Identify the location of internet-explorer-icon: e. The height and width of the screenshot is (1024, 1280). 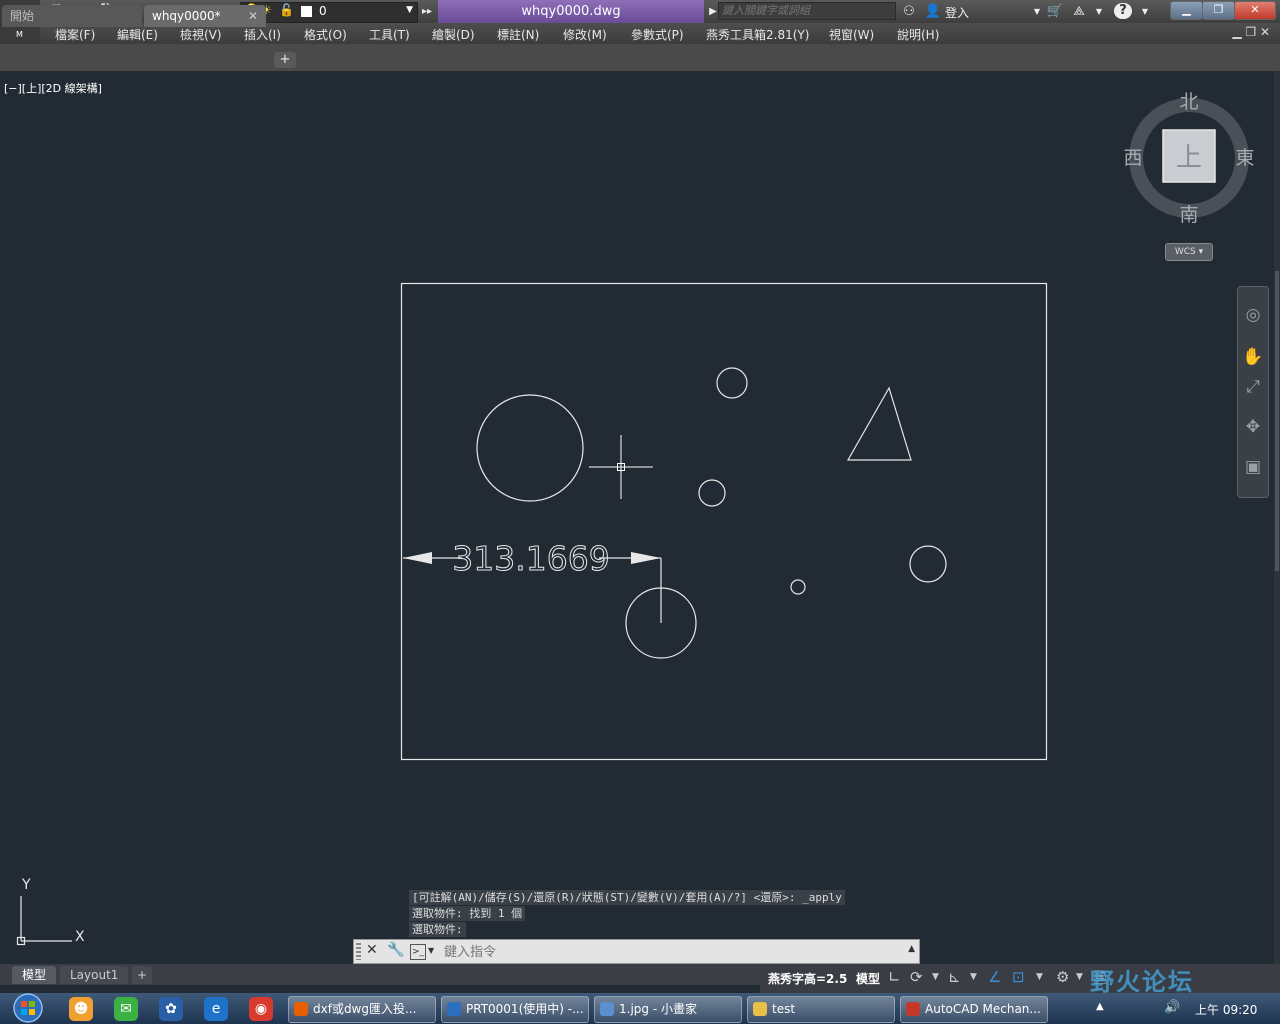
(216, 1009).